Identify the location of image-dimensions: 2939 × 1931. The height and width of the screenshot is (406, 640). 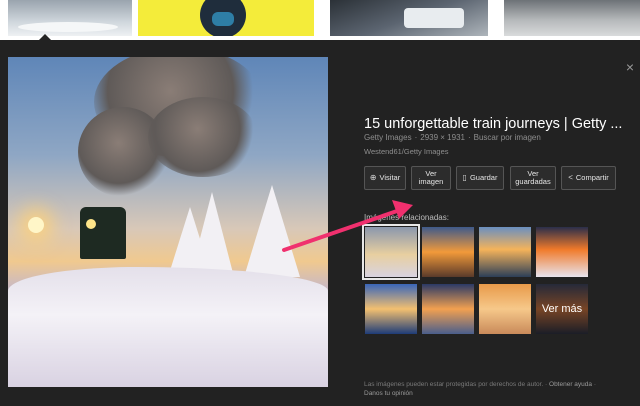
(442, 137).